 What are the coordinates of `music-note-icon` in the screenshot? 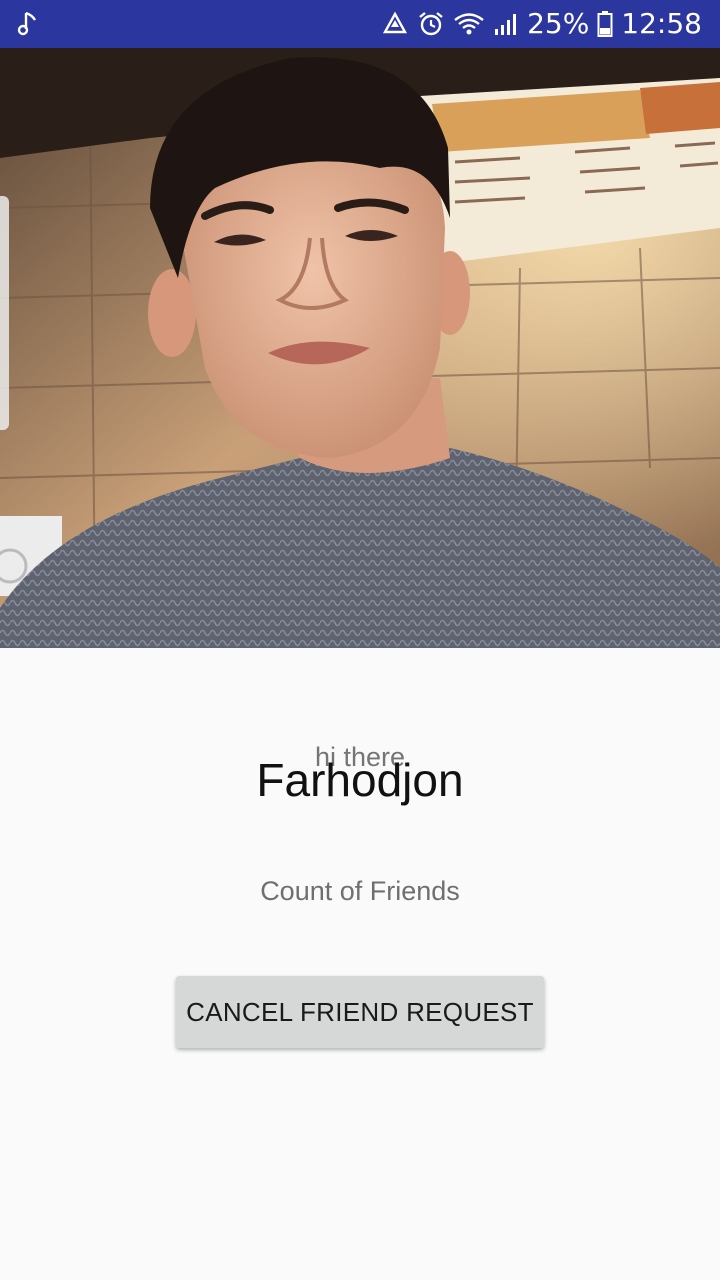 It's located at (28, 24).